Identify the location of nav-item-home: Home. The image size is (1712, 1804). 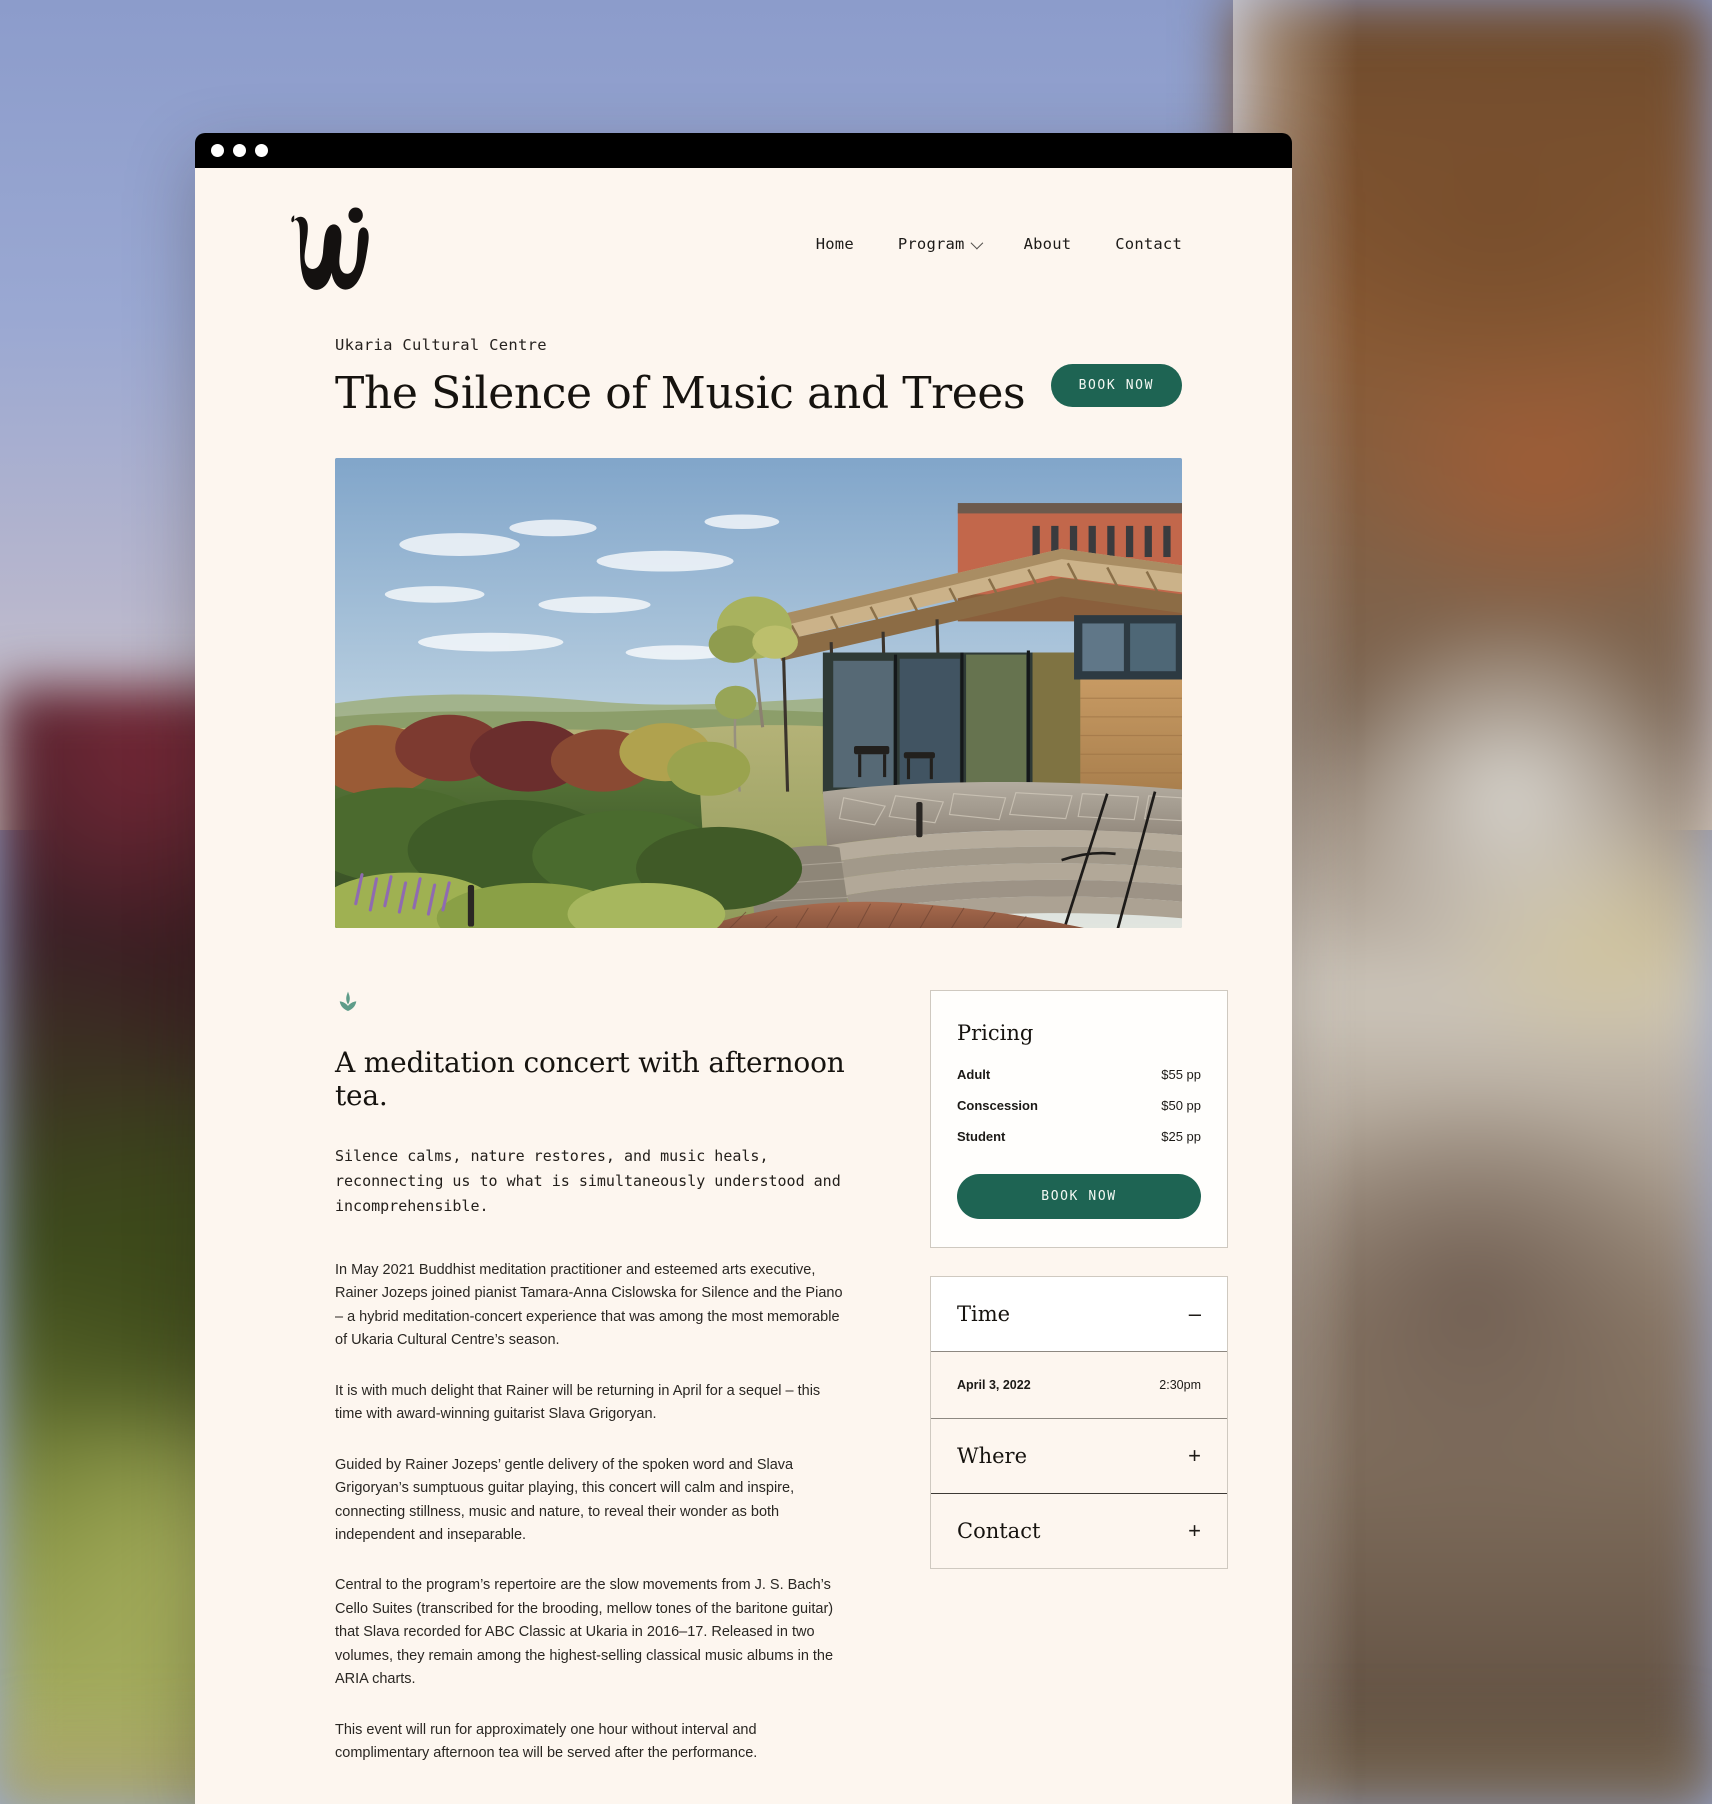
(835, 244).